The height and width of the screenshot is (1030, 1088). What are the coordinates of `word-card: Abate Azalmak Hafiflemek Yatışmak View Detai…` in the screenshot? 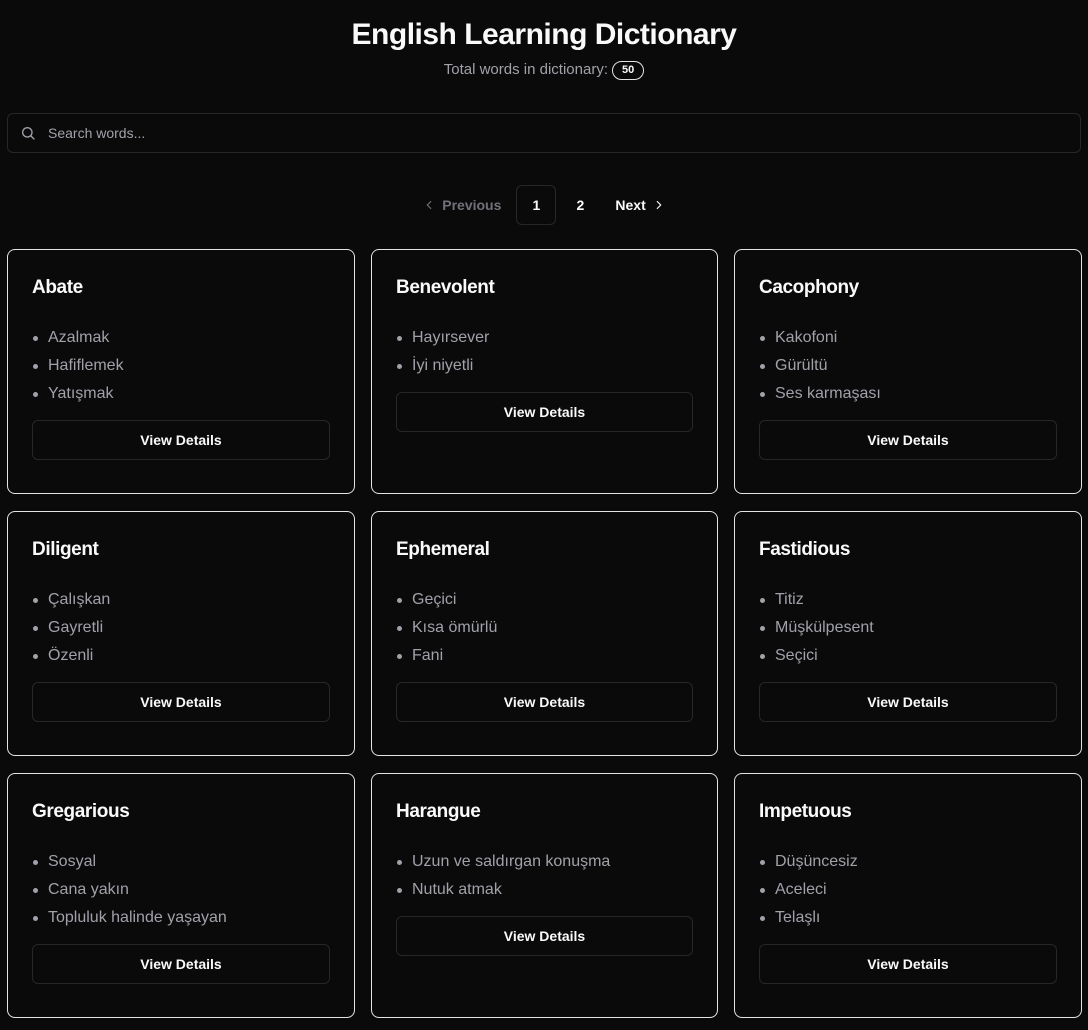 It's located at (181, 371).